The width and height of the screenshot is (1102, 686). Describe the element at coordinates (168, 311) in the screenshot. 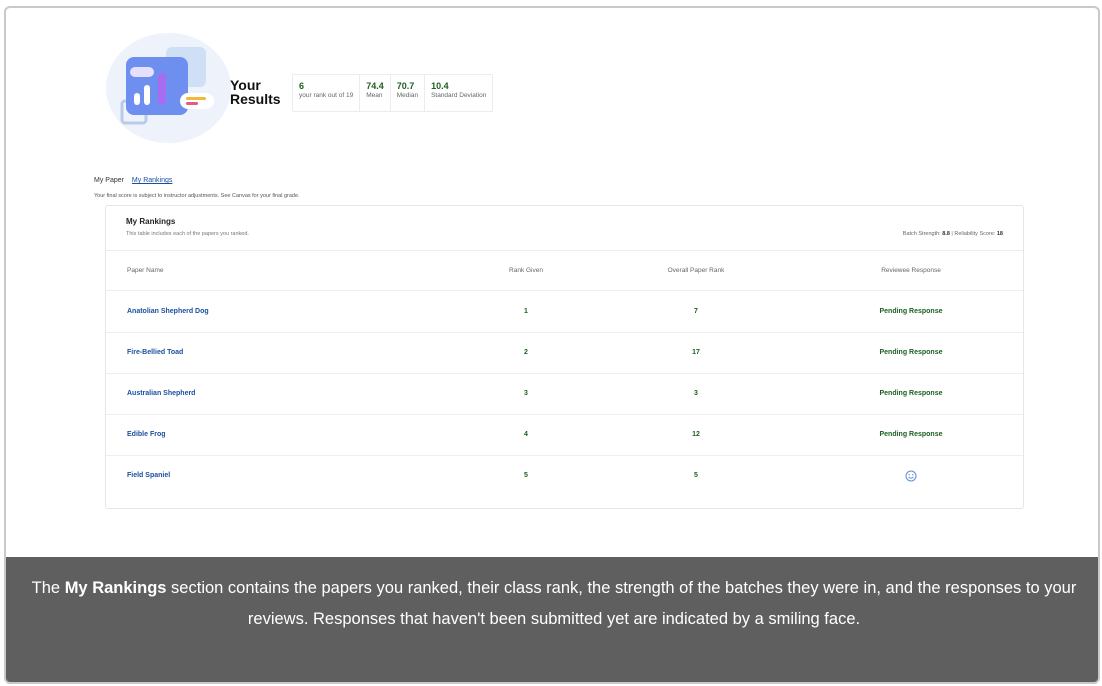

I see `paper-link: Anatolian Shepherd Dog` at that location.